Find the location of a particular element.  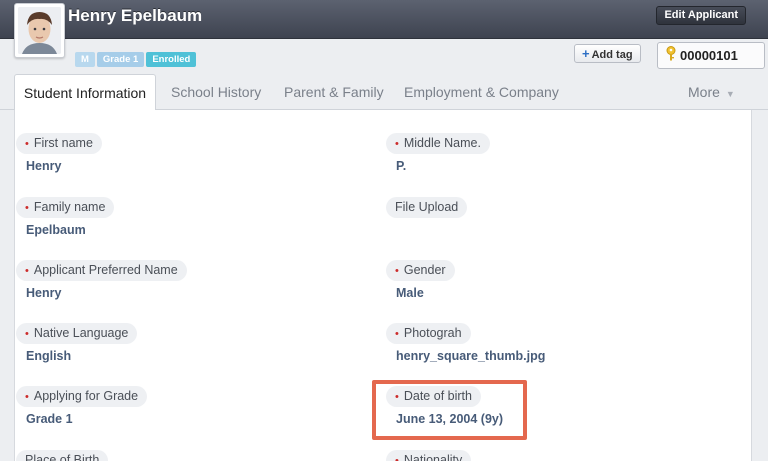

field-label-text: First name is located at coordinates (63, 143).